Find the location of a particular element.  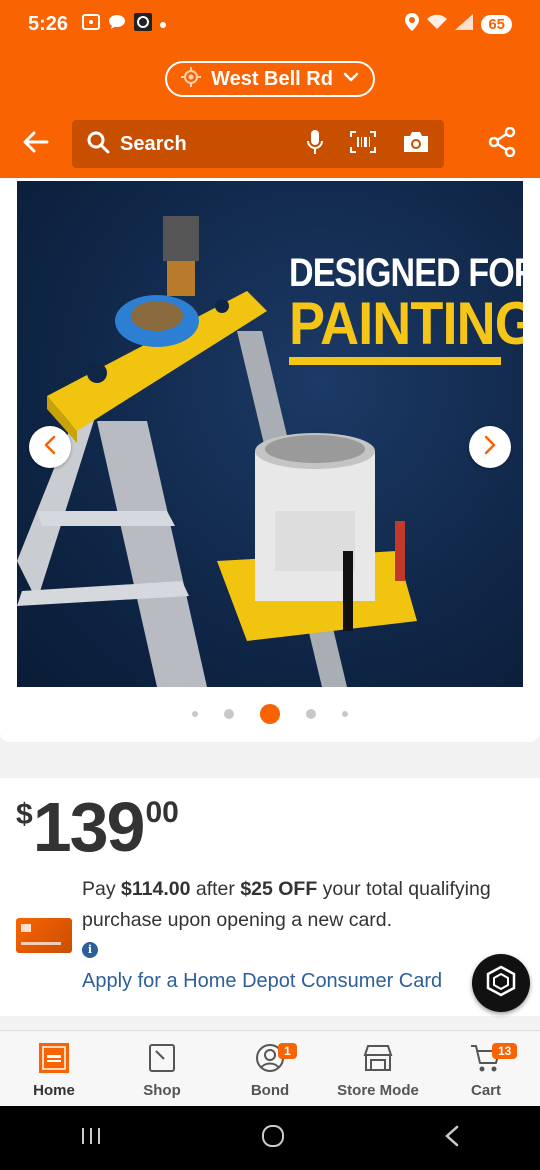

chat-bubble-icon is located at coordinates (117, 24).